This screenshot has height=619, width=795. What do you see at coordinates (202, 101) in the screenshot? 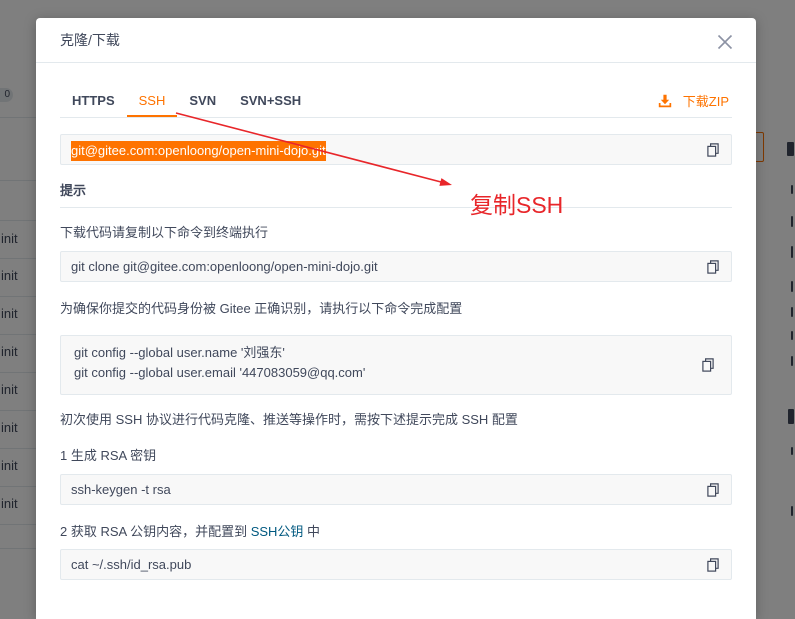
I see `tab-svn: SVN` at bounding box center [202, 101].